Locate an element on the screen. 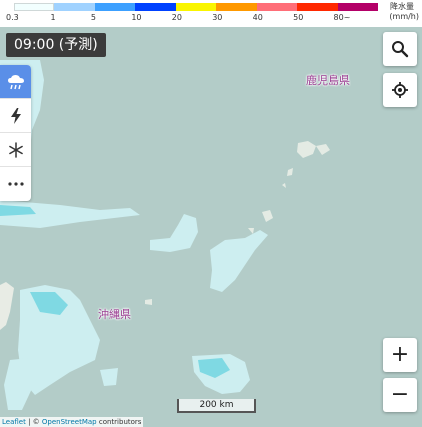 The height and width of the screenshot is (427, 422). attribution-contributors: contributors is located at coordinates (119, 422).